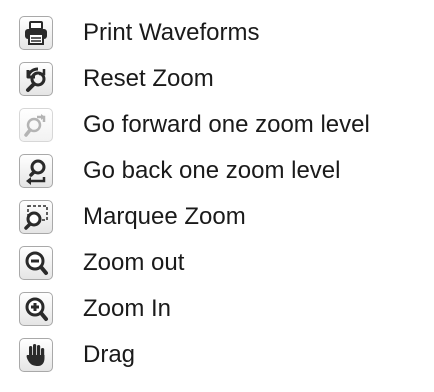 This screenshot has height=392, width=434. I want to click on menu-item-label: Zoom out, so click(134, 262).